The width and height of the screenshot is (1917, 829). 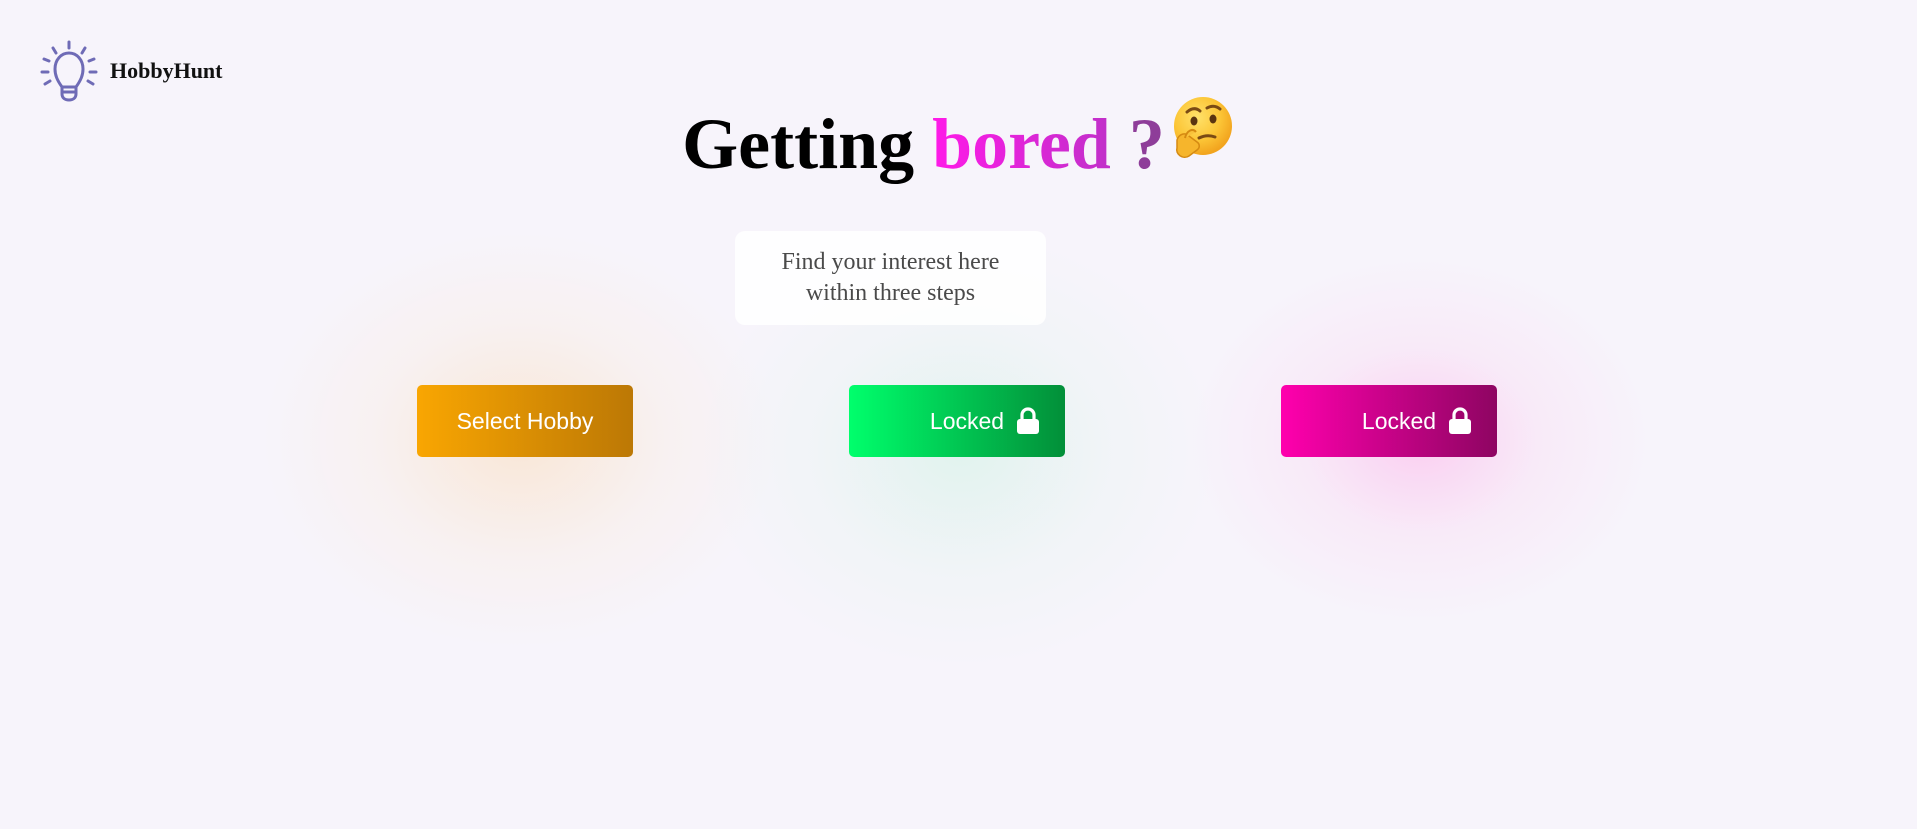 I want to click on step-2-locked-button: Locked, so click(x=957, y=421).